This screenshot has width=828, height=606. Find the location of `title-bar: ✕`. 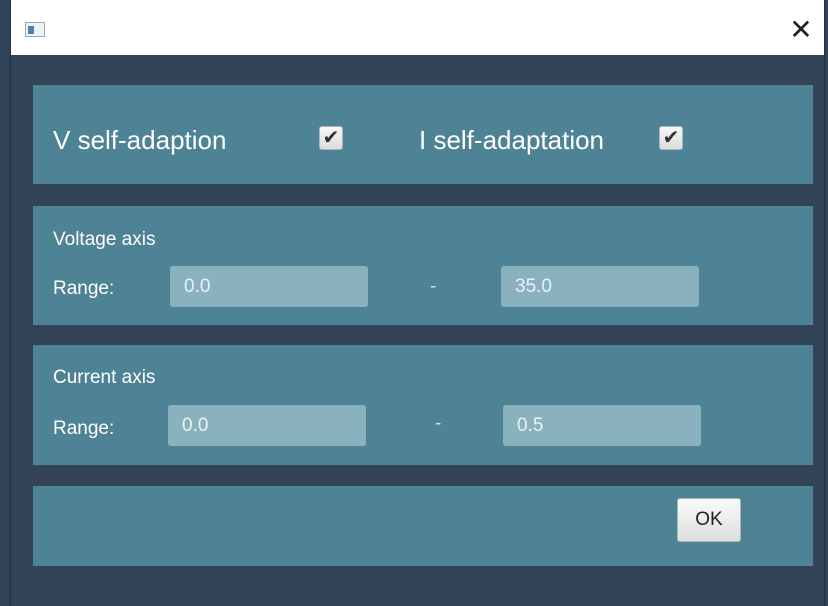

title-bar: ✕ is located at coordinates (417, 27).